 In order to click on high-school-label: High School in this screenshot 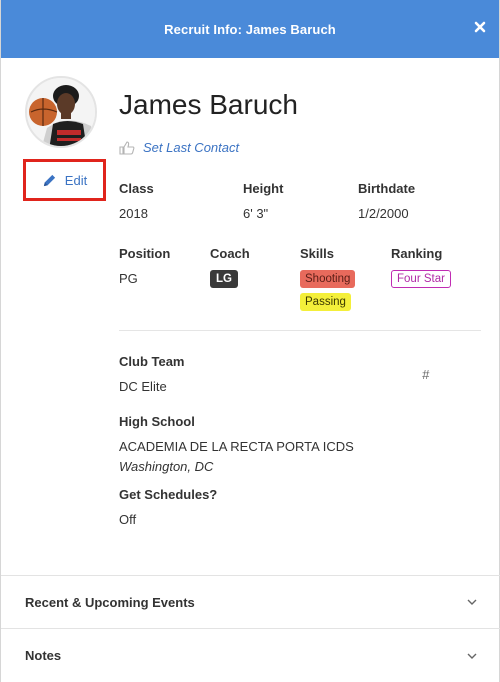, I will do `click(157, 421)`.